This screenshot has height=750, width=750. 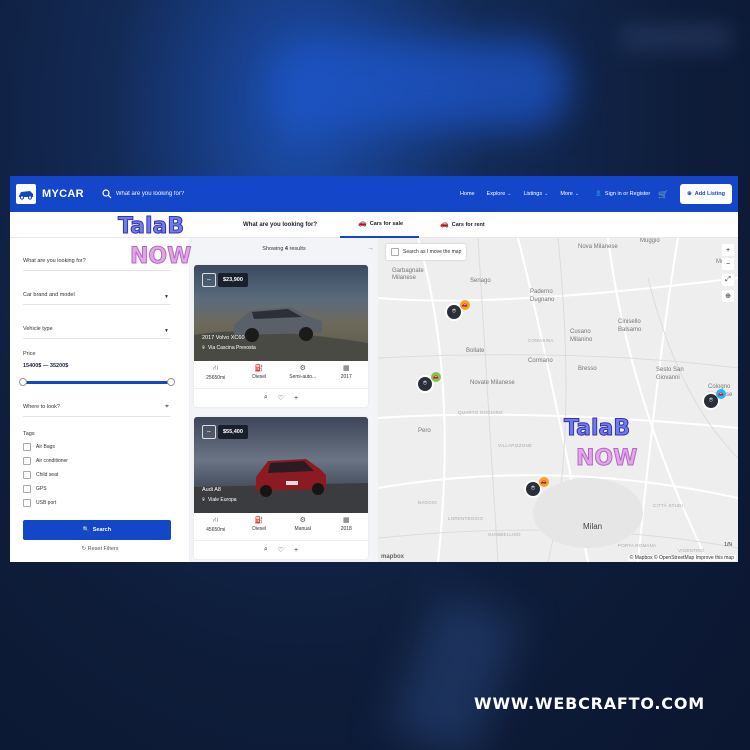 I want to click on fullscreen-icon: ⤢, so click(x=728, y=280).